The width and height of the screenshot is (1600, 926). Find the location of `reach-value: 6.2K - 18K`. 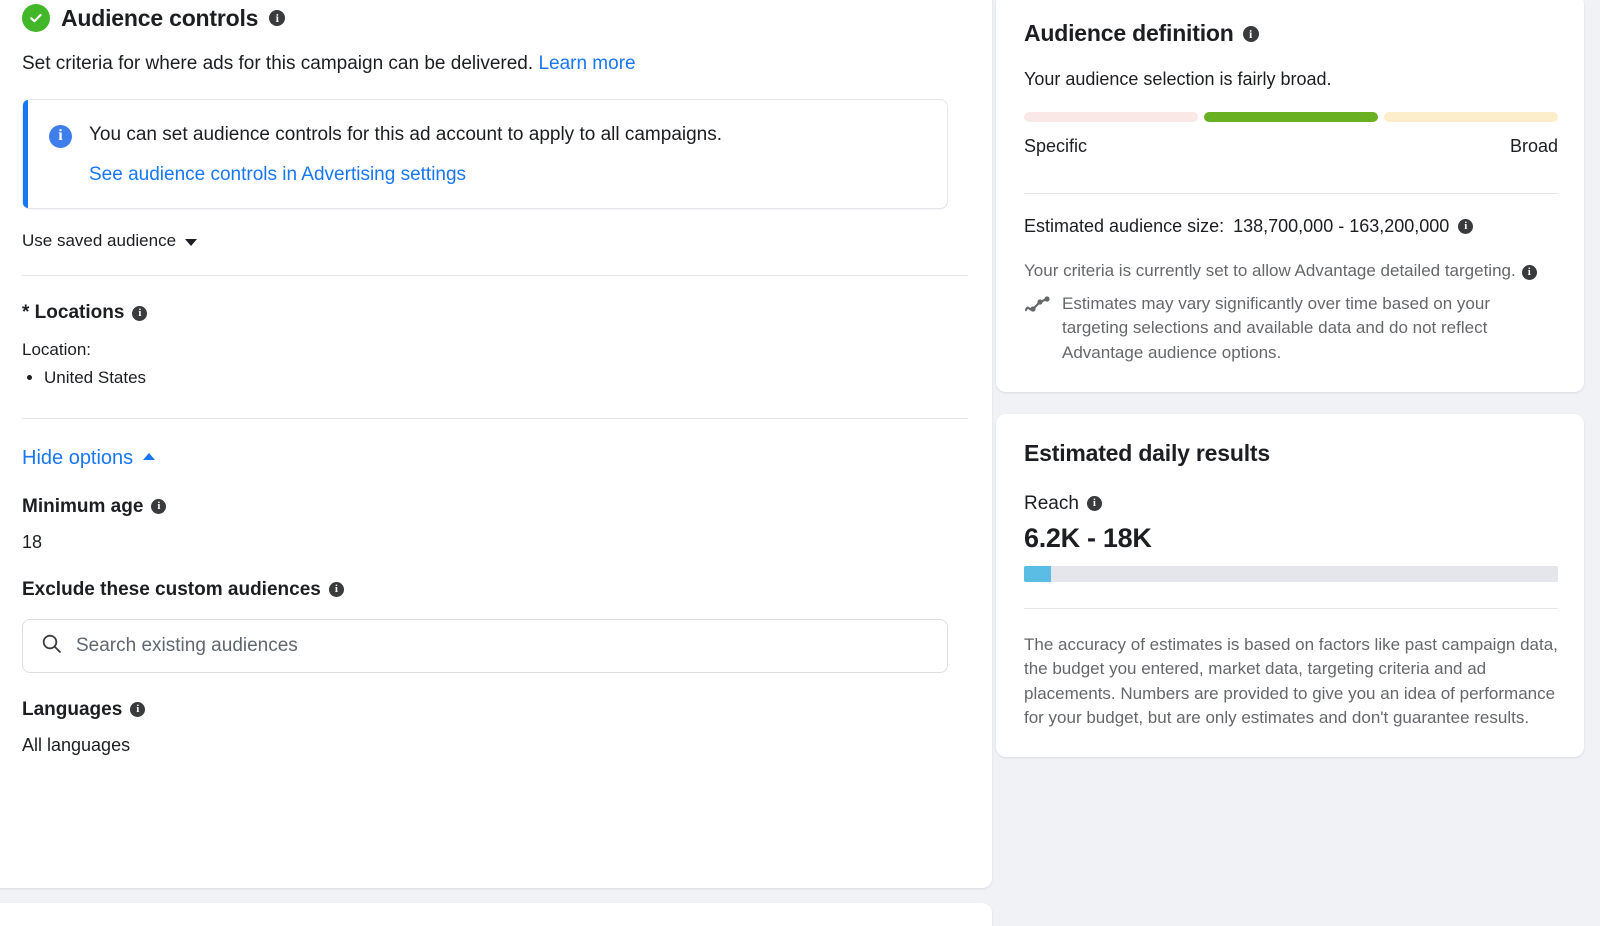

reach-value: 6.2K - 18K is located at coordinates (1088, 537).